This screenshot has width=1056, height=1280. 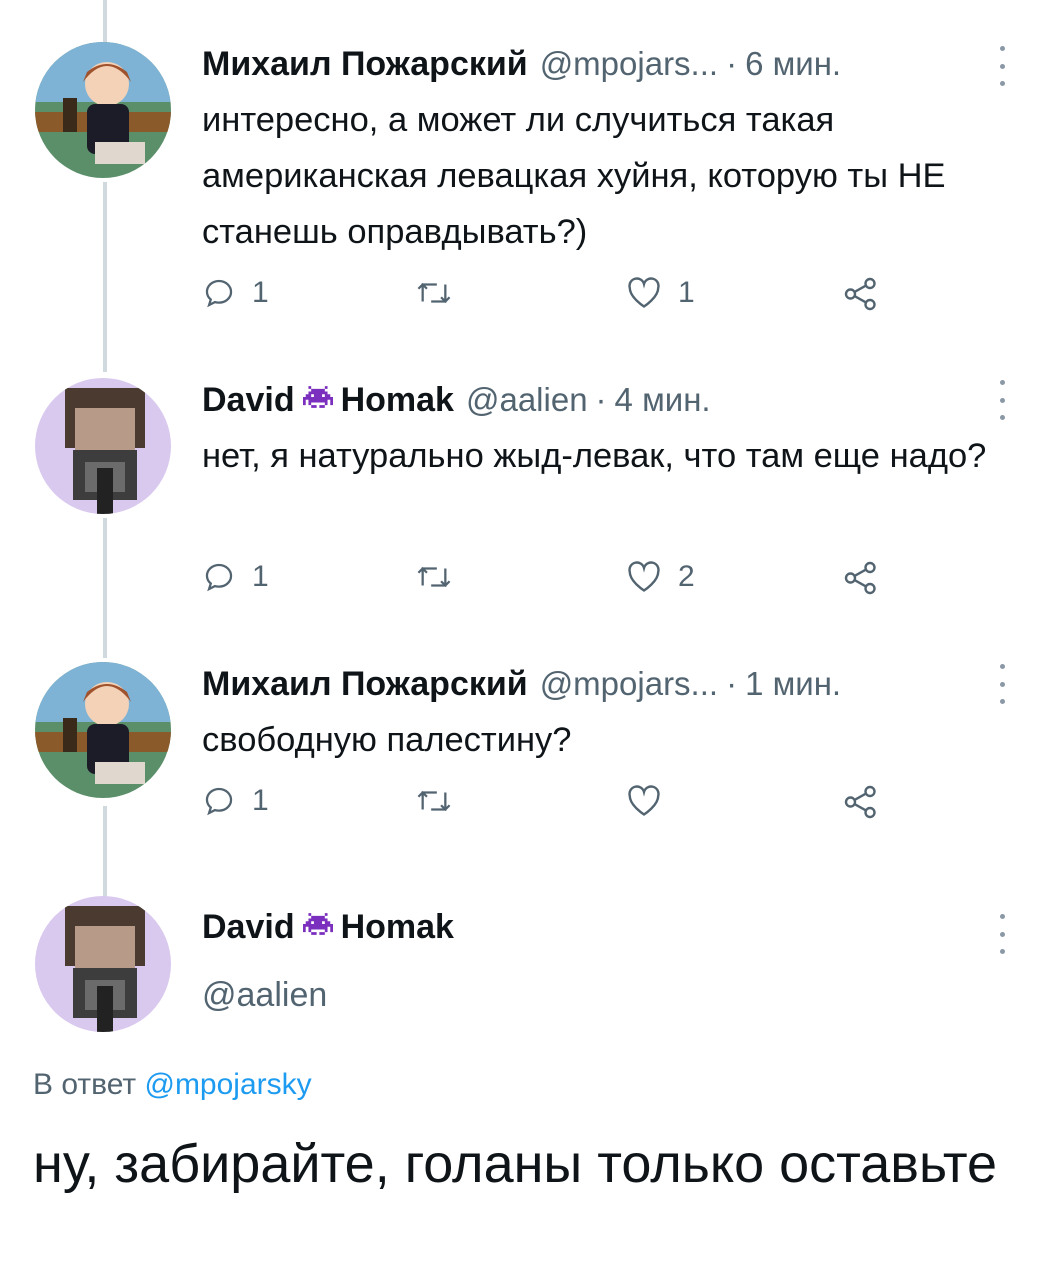 I want to click on reply-context: В ответ @mpojarsky, so click(x=172, y=1085).